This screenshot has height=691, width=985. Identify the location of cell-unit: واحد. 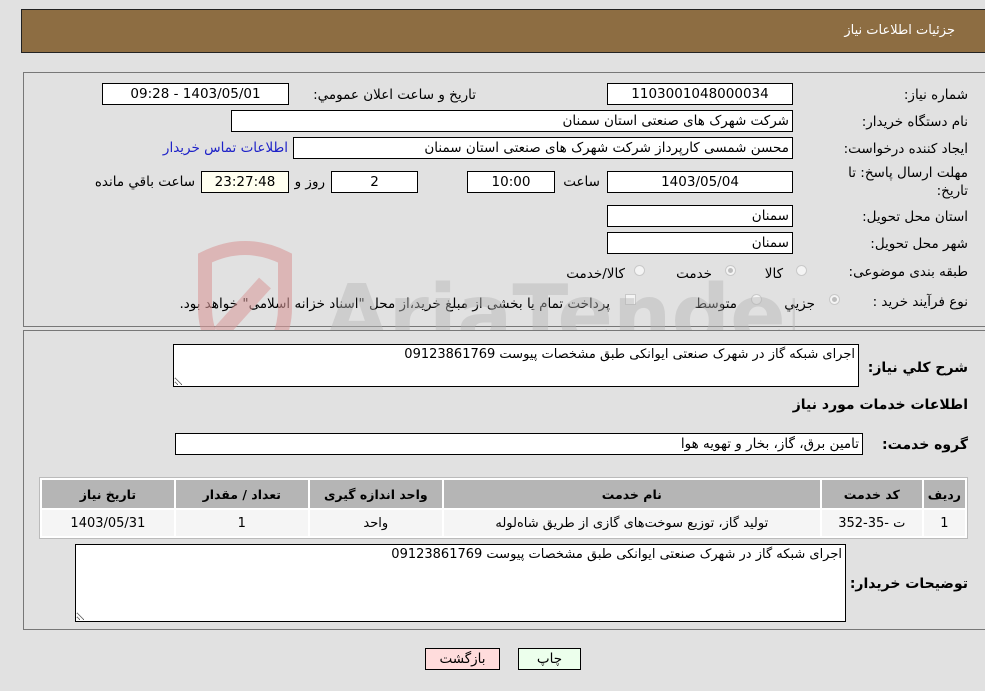
(375, 523).